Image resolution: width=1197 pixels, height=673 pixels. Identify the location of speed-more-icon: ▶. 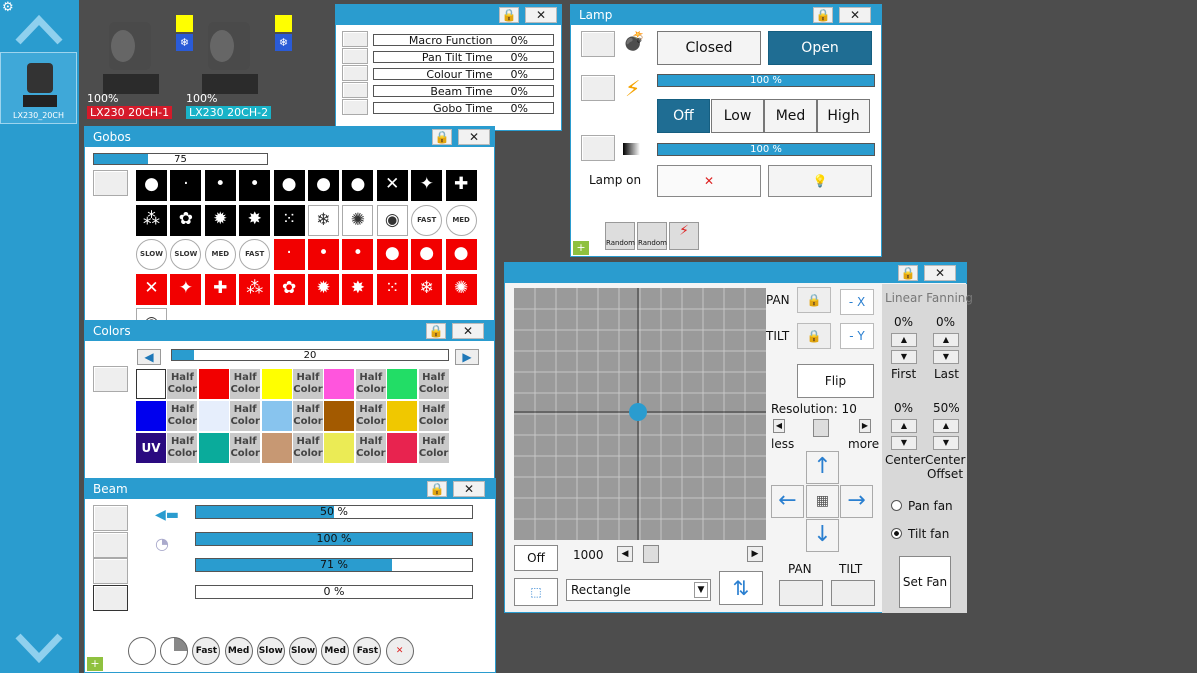
(755, 554).